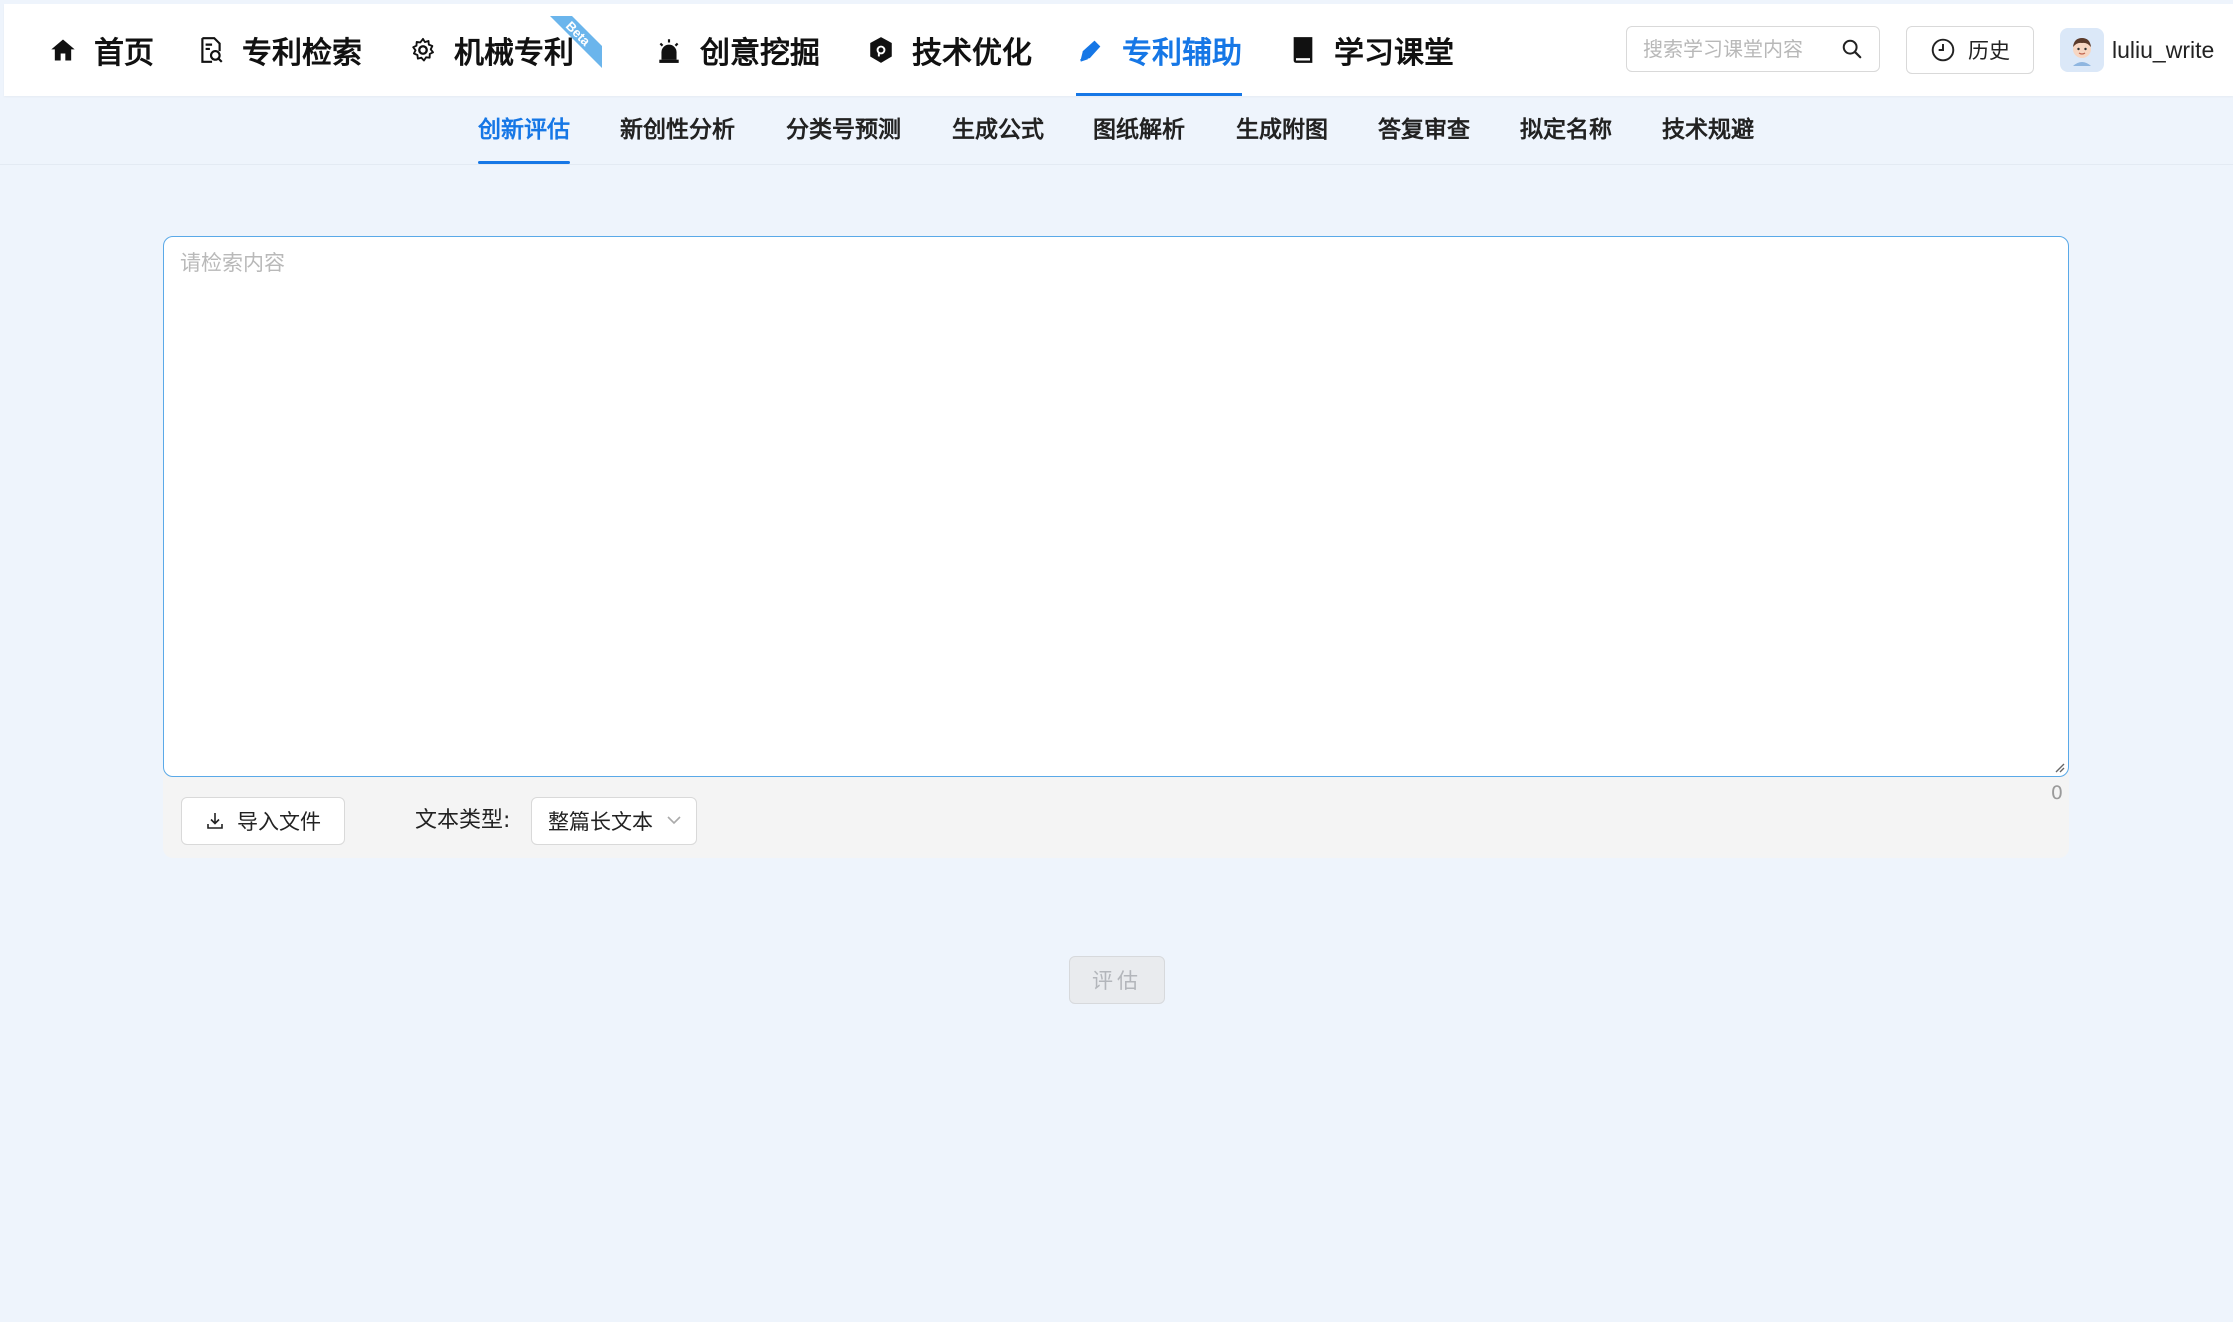 This screenshot has width=2233, height=1322. What do you see at coordinates (881, 50) in the screenshot?
I see `hex-badge-icon` at bounding box center [881, 50].